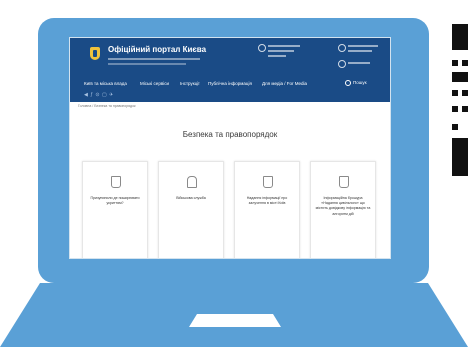 Image resolution: width=468 pixels, height=347 pixels. I want to click on card-label: Військова служба, so click(191, 198).